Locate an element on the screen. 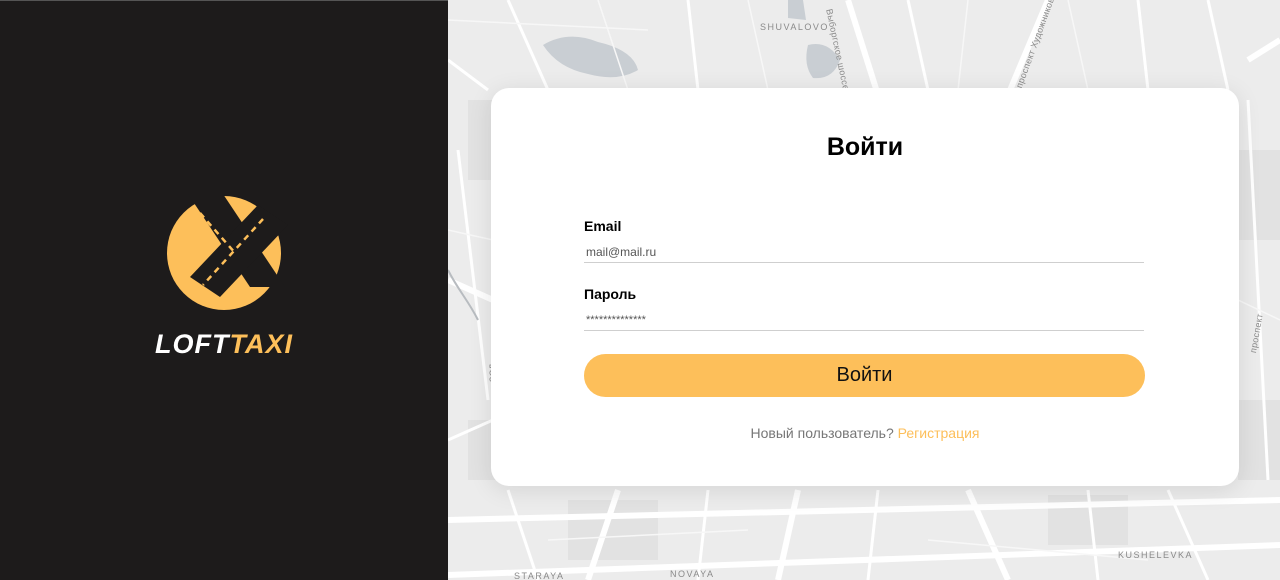  loft-taxi-logo: LOFTTAXI is located at coordinates (224, 276).